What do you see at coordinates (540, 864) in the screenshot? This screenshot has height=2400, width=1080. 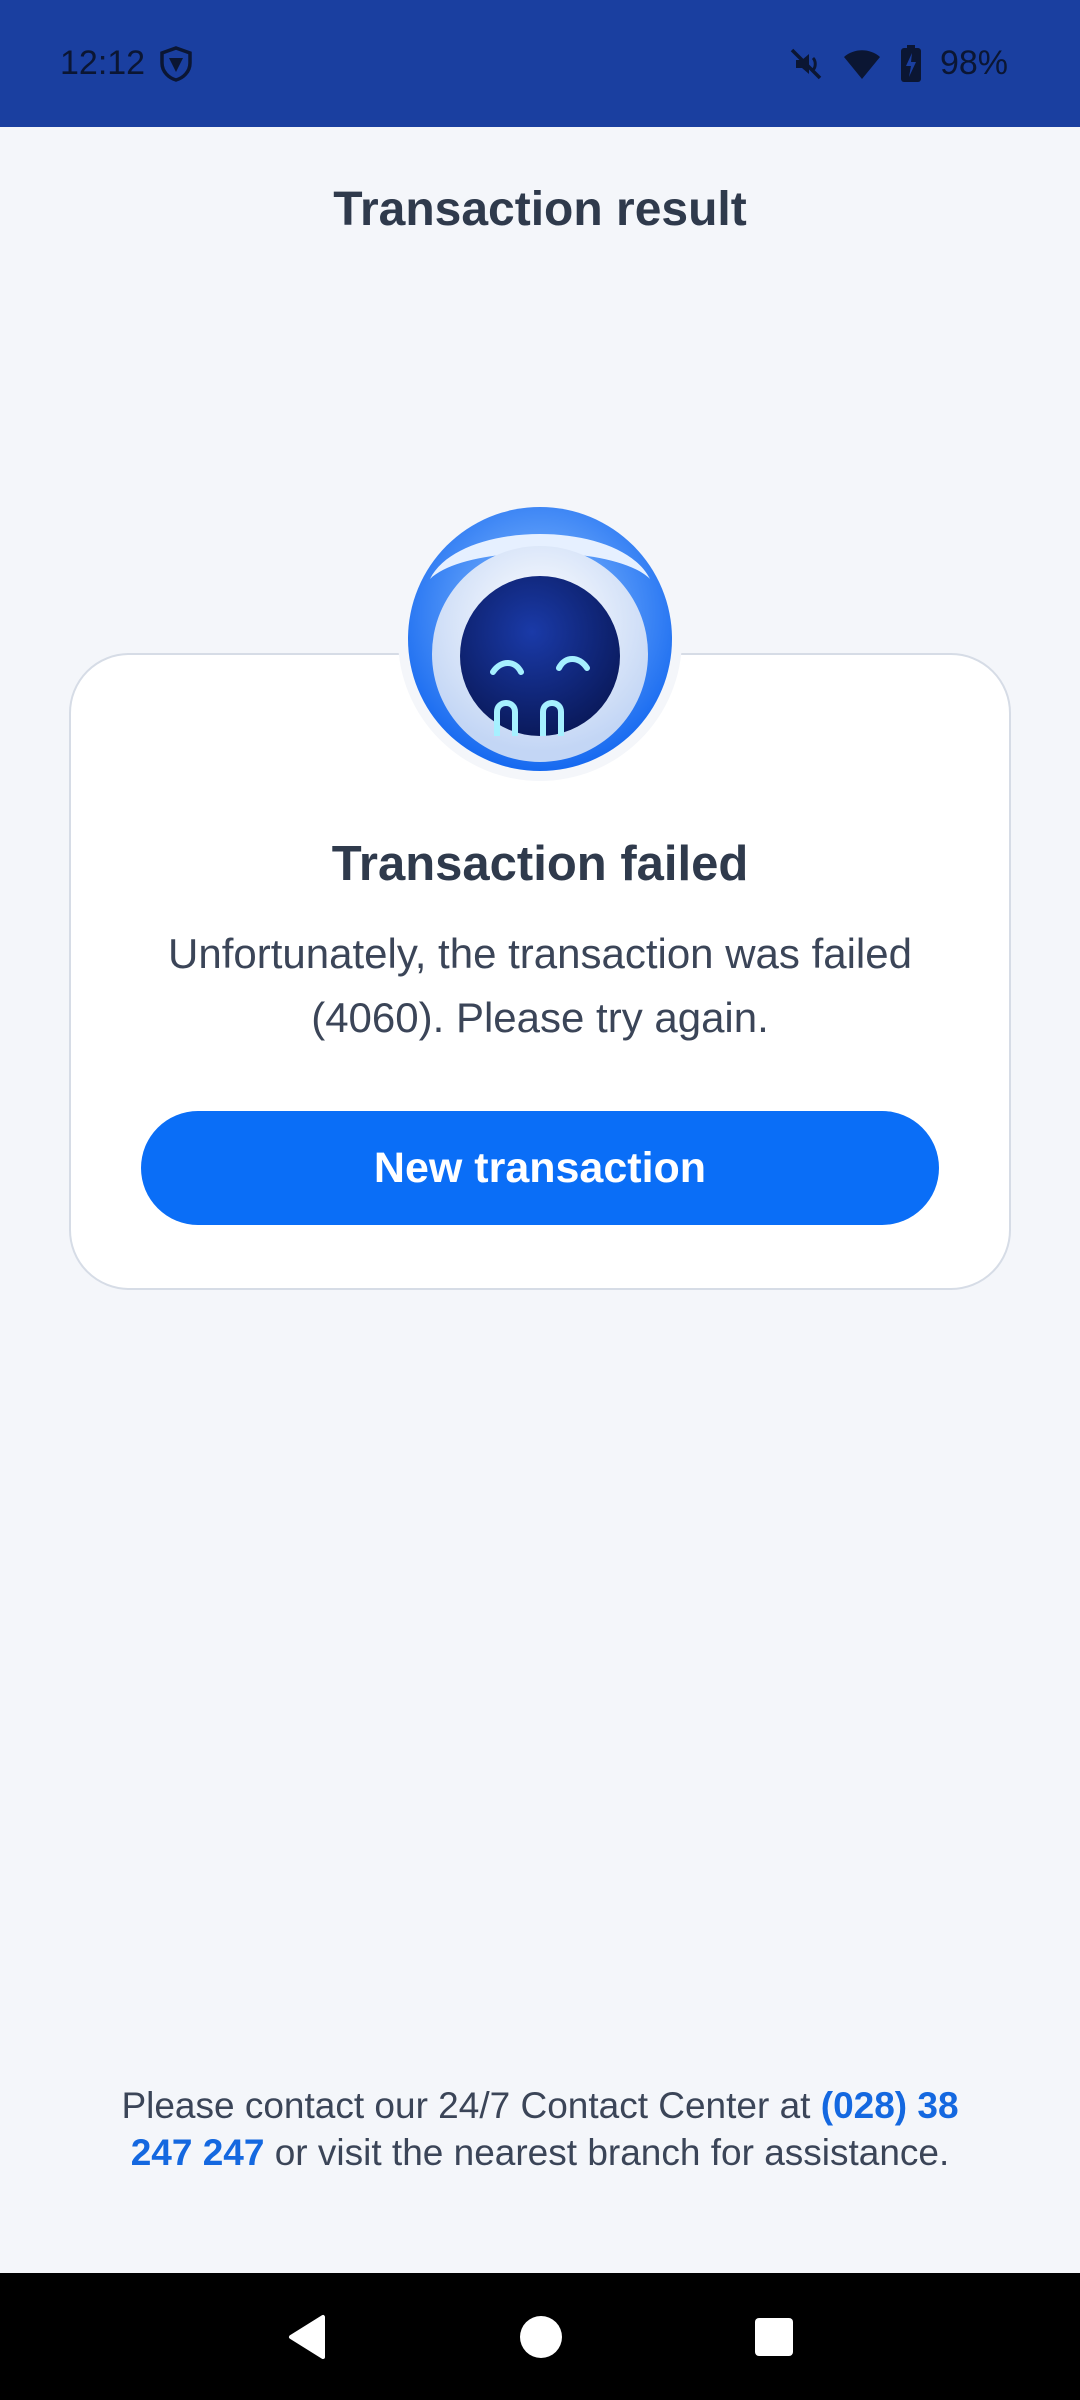 I see `result-title: Transaction failed` at bounding box center [540, 864].